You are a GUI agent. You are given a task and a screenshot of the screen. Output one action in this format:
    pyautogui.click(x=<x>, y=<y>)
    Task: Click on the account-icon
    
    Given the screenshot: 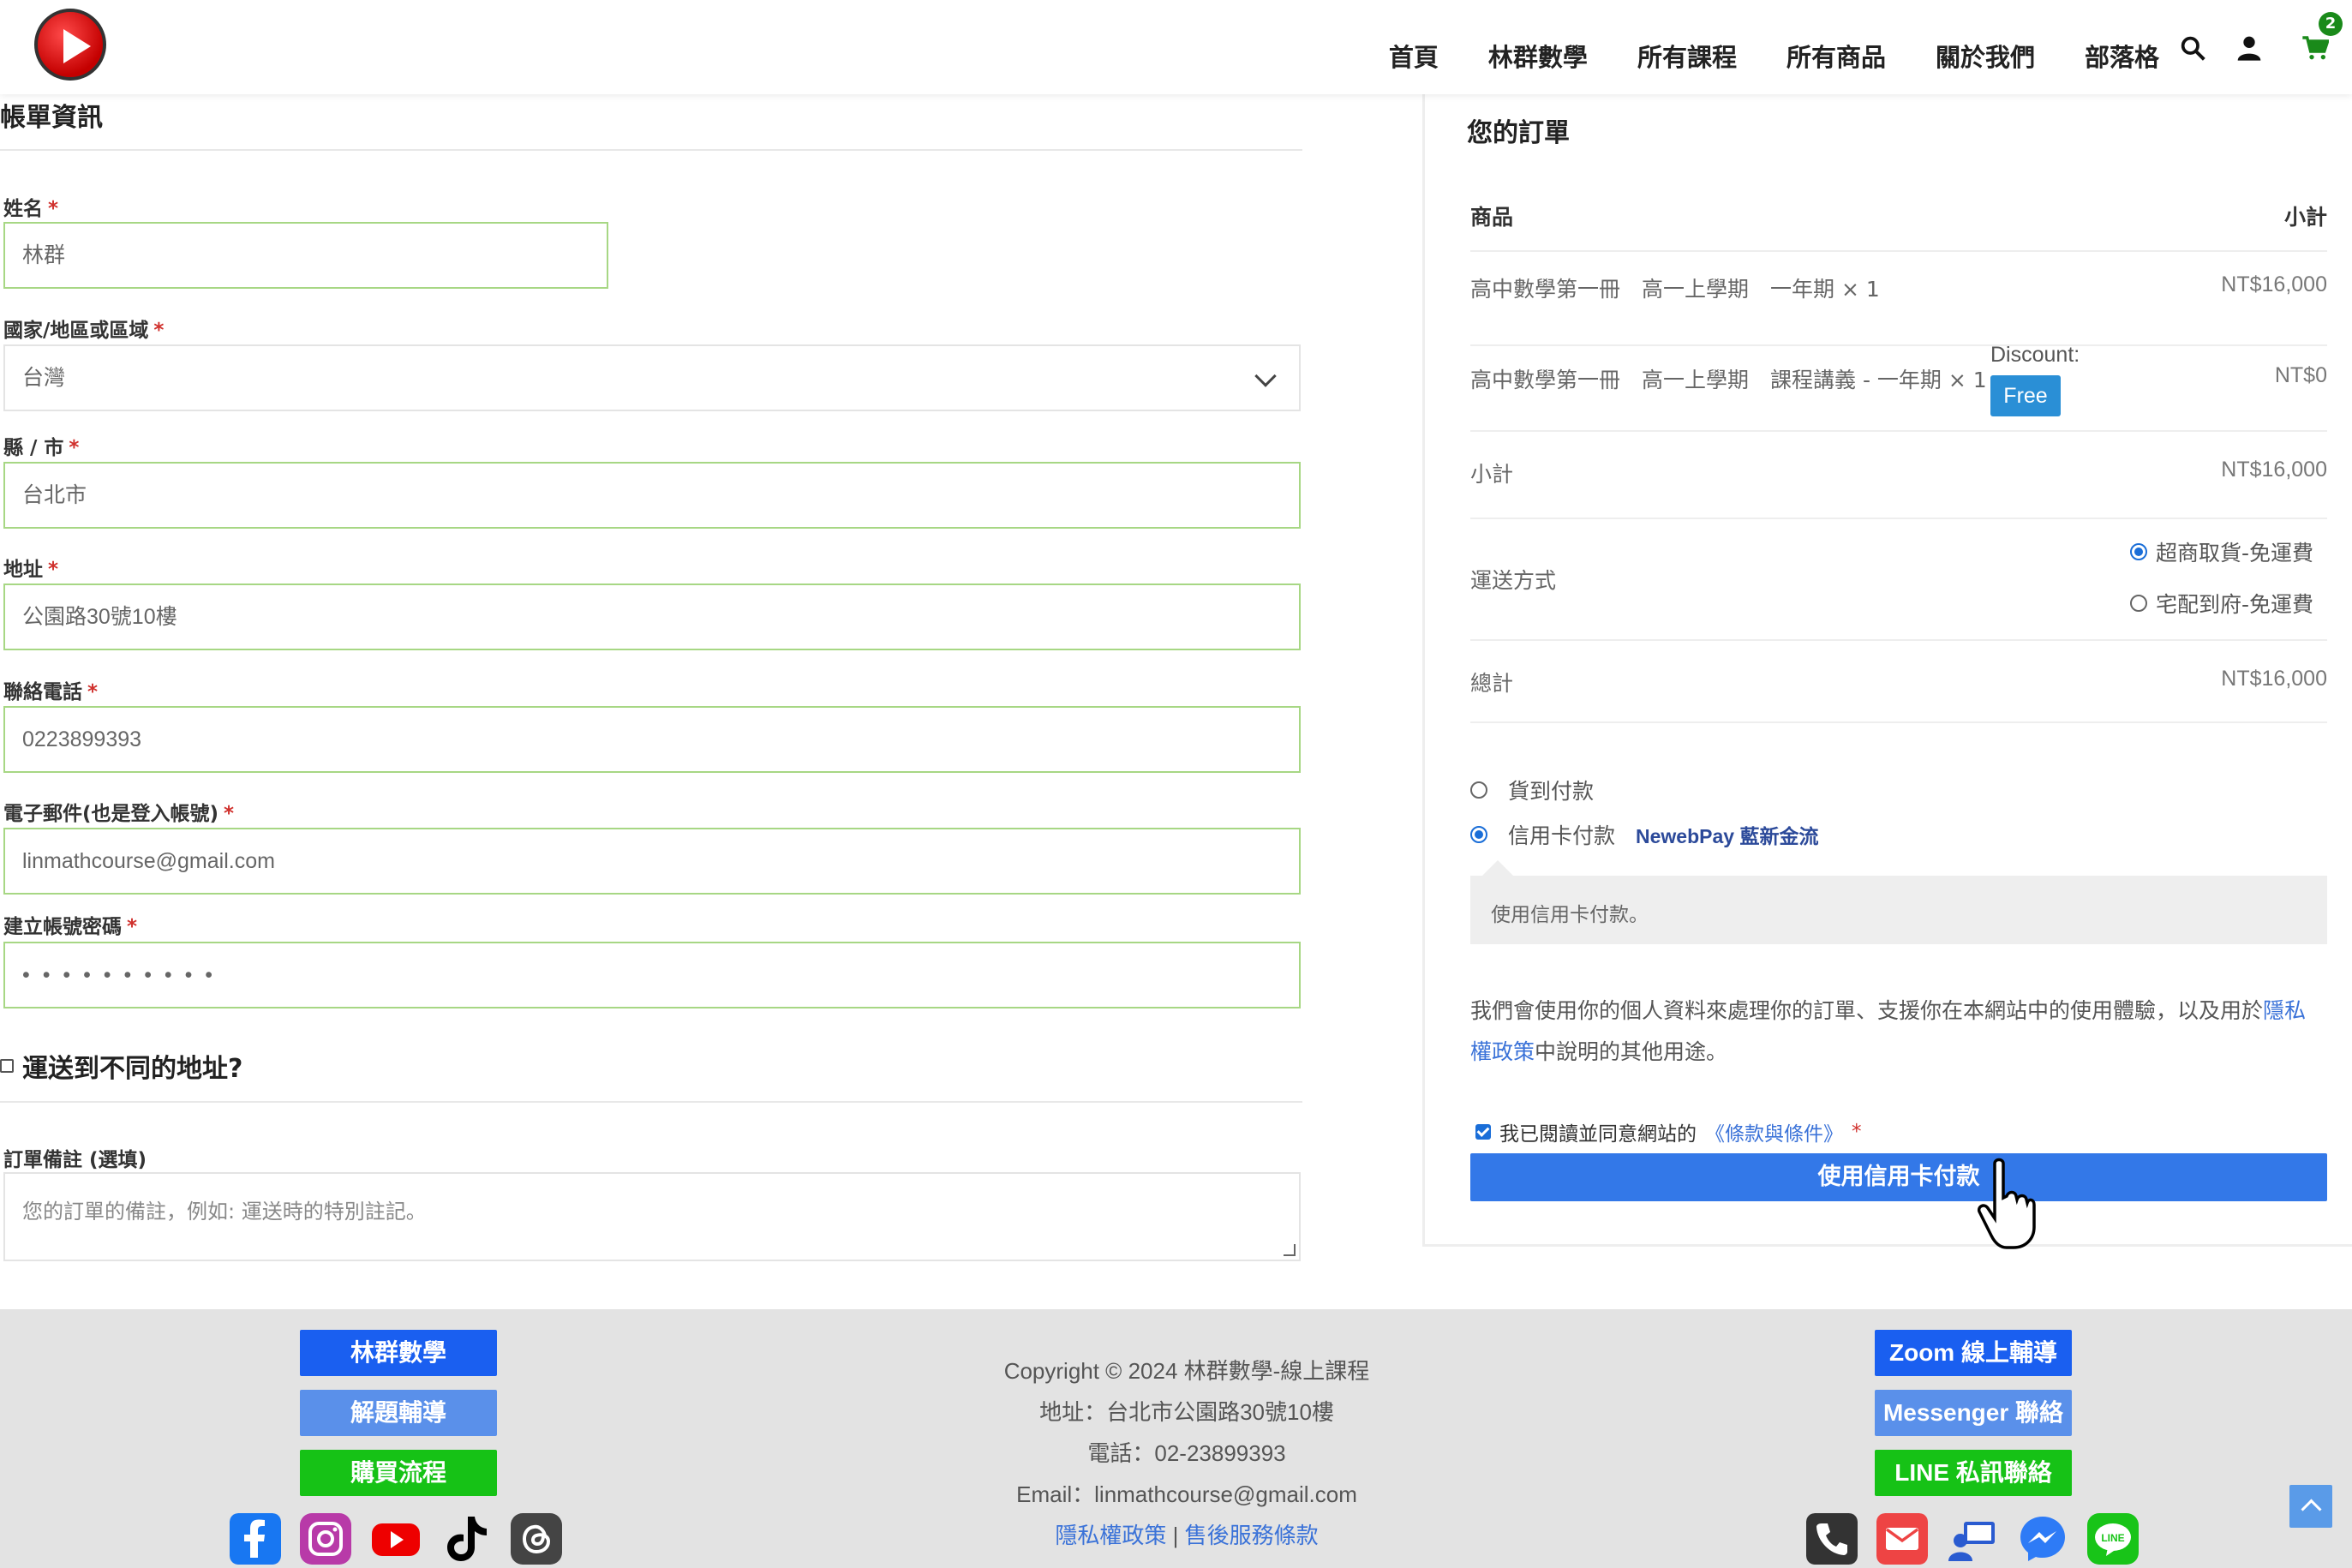 What is the action you would take?
    pyautogui.click(x=2249, y=48)
    